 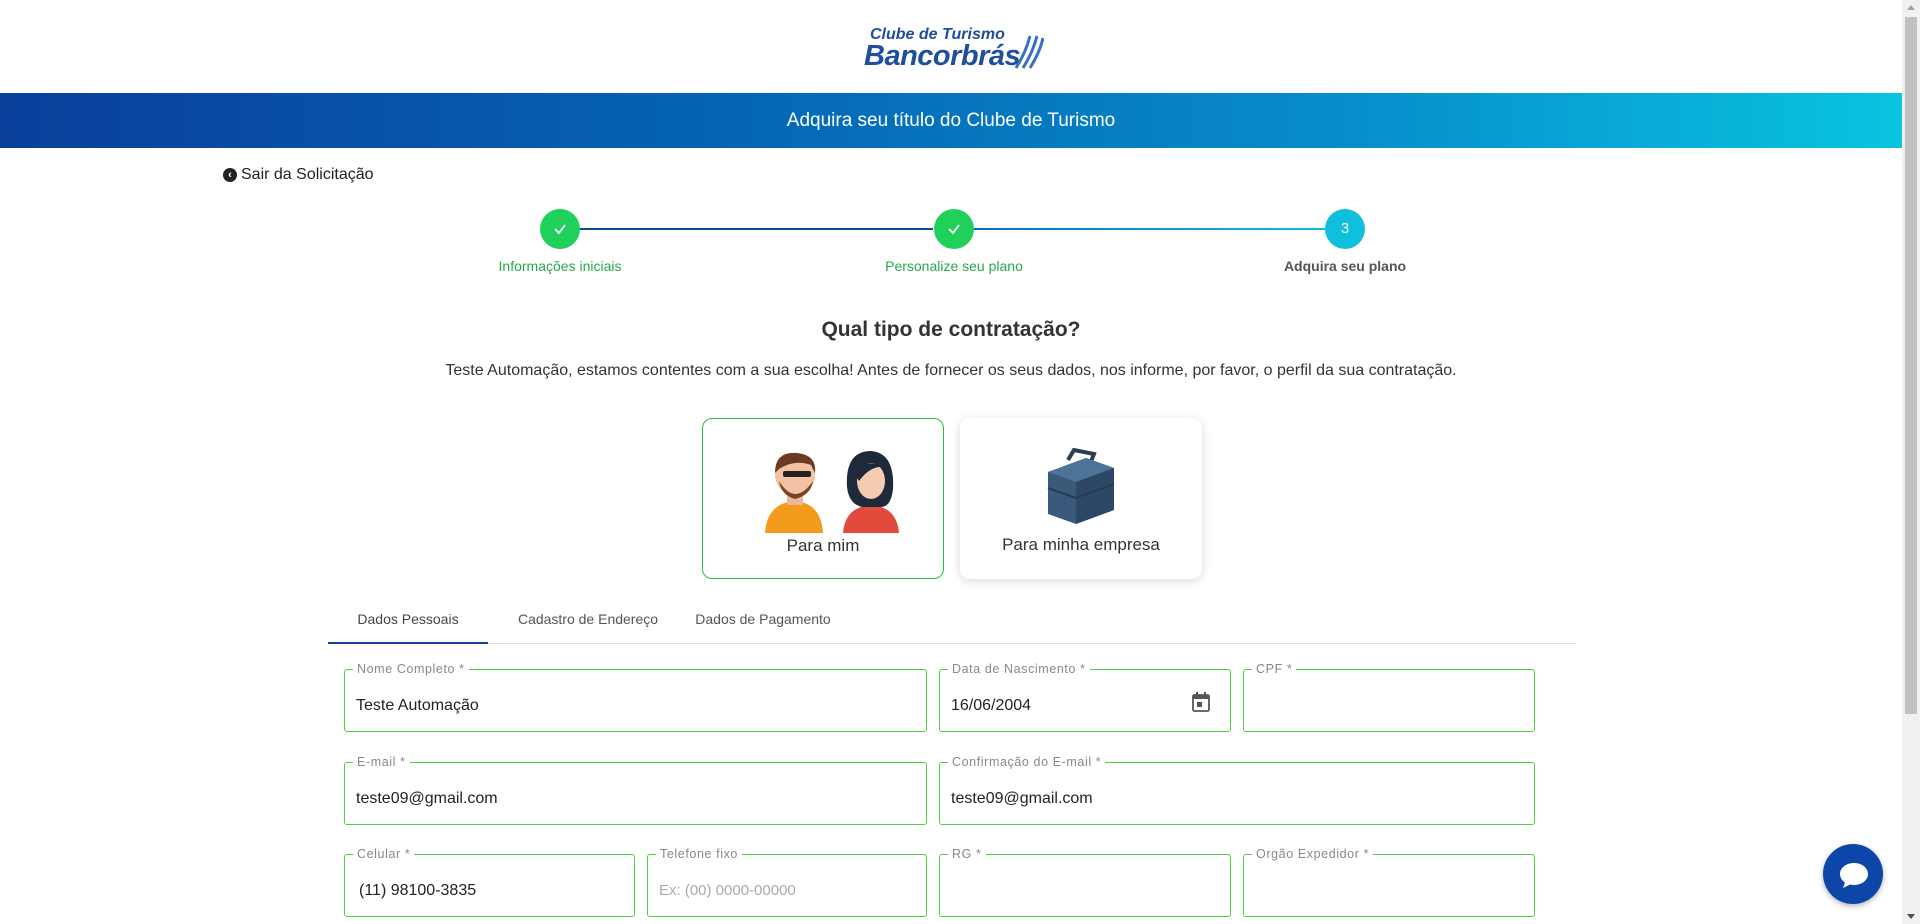 I want to click on step-3-circle: 3, so click(x=1345, y=229).